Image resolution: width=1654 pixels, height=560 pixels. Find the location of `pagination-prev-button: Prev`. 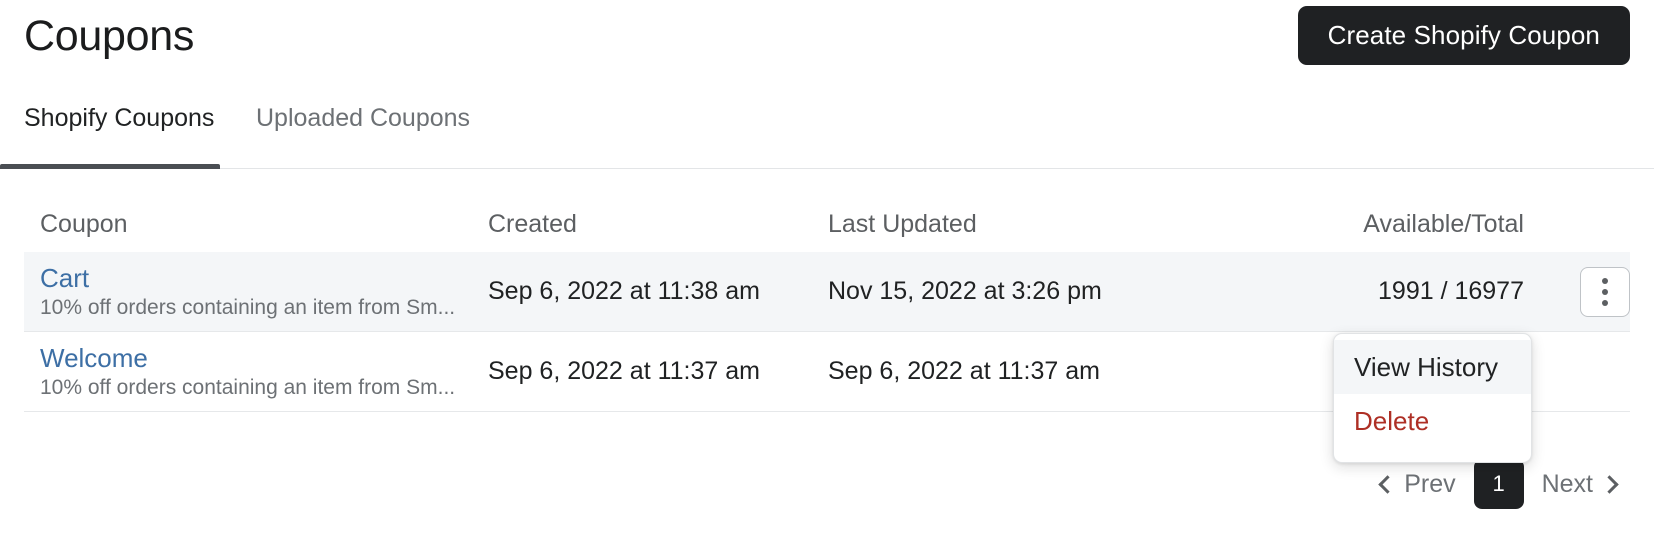

pagination-prev-button: Prev is located at coordinates (1418, 484).